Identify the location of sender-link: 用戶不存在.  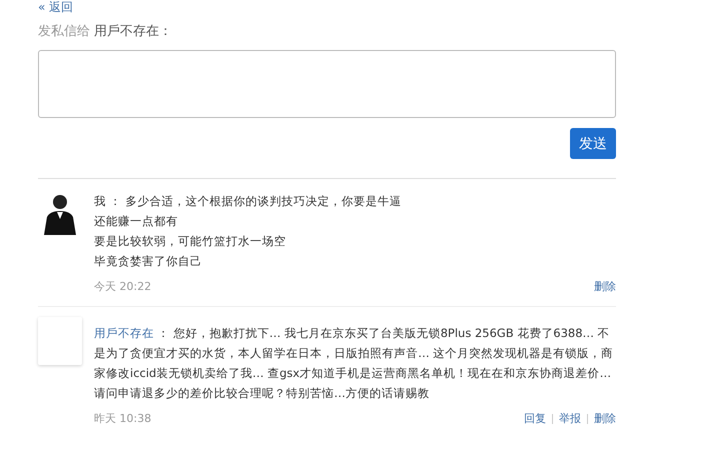
(124, 333).